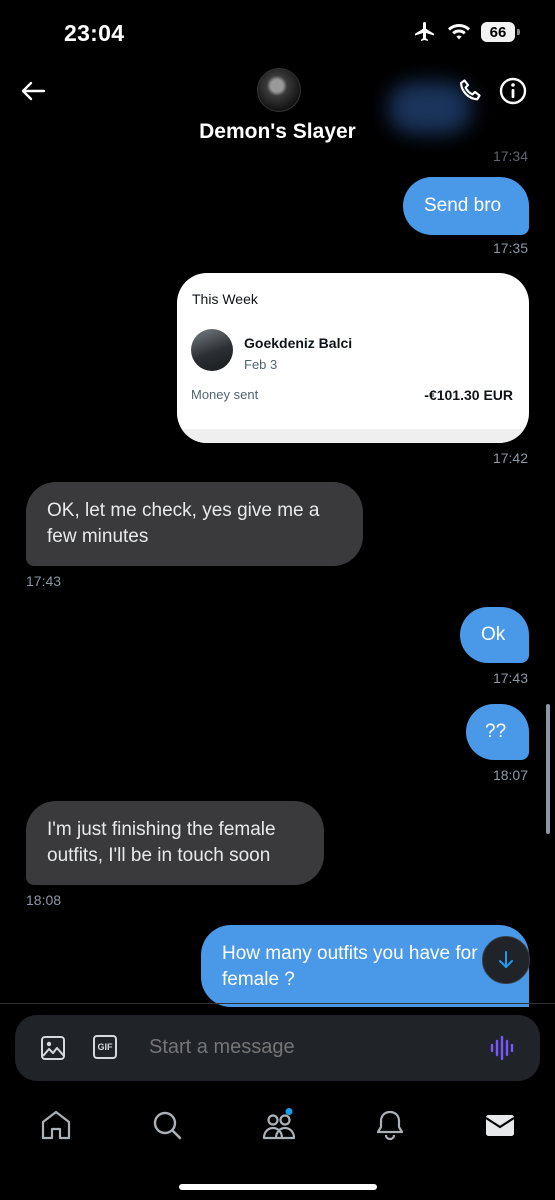 The width and height of the screenshot is (555, 1200). I want to click on contact-avatar, so click(279, 90).